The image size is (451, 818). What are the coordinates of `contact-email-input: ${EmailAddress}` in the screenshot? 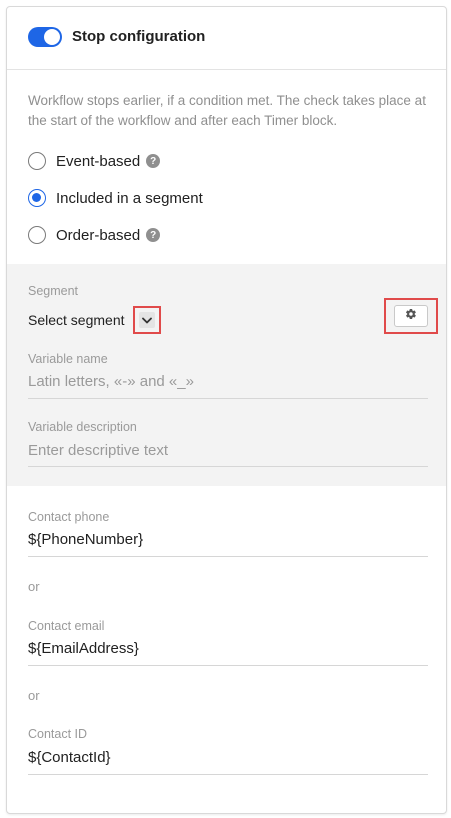 It's located at (83, 648).